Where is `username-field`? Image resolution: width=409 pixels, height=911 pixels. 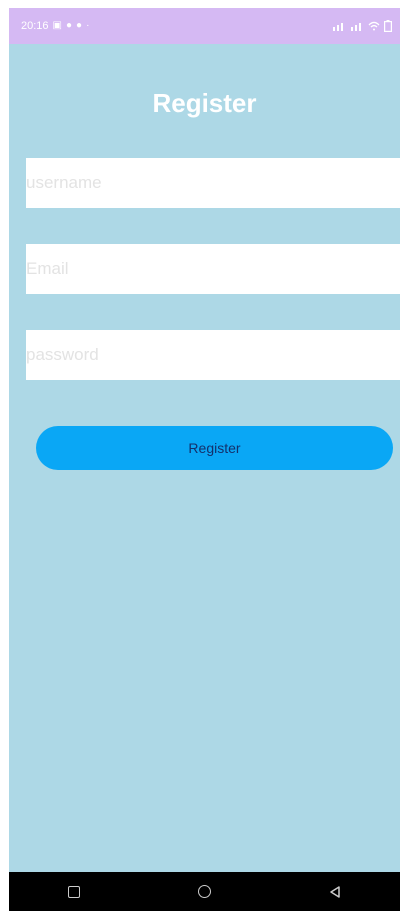
username-field is located at coordinates (213, 183).